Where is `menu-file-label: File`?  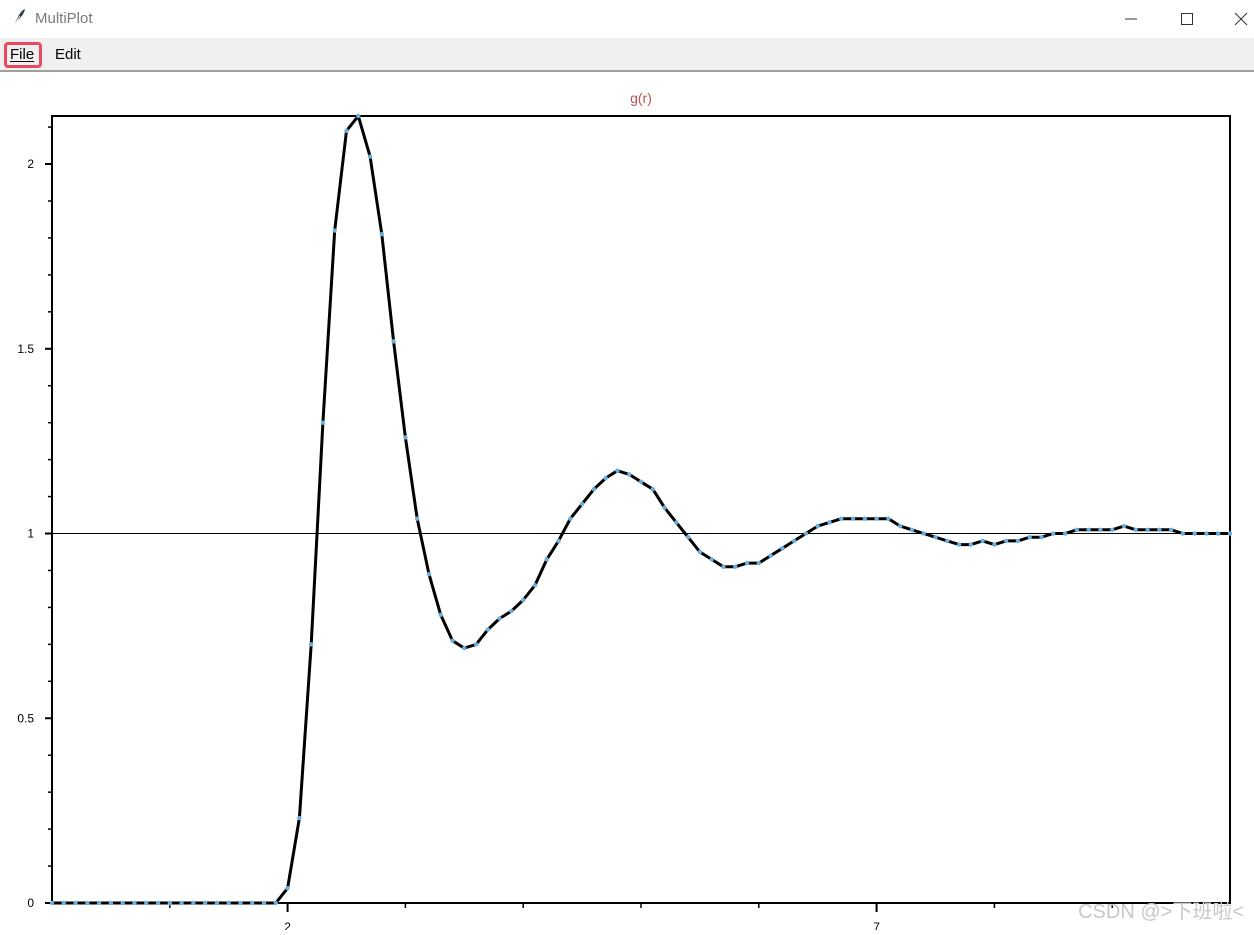 menu-file-label: File is located at coordinates (22, 54).